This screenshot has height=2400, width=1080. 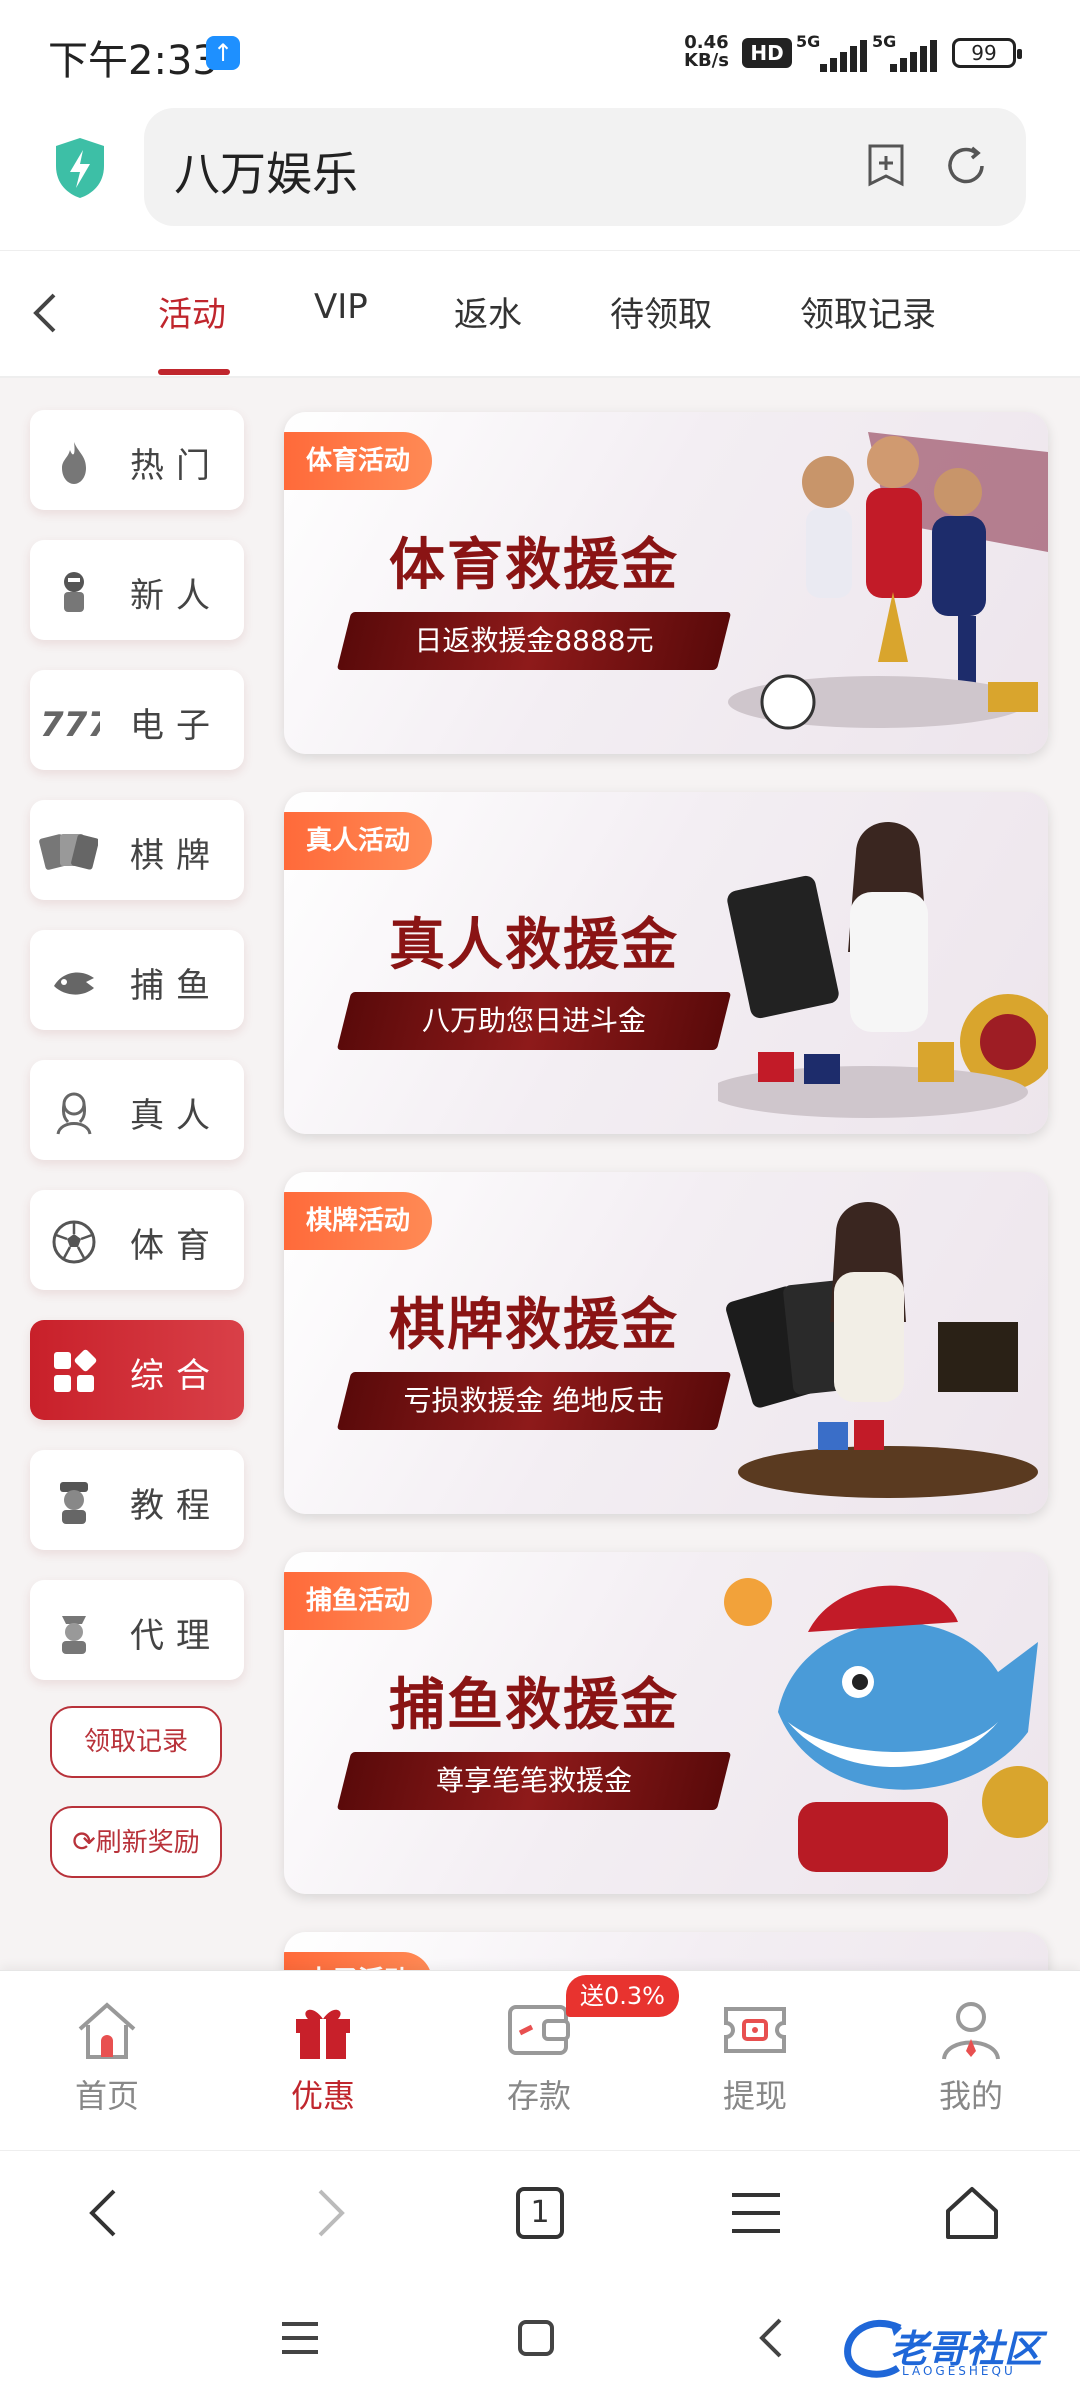 I want to click on sidebar-item-slots: 777 电子, so click(x=137, y=720).